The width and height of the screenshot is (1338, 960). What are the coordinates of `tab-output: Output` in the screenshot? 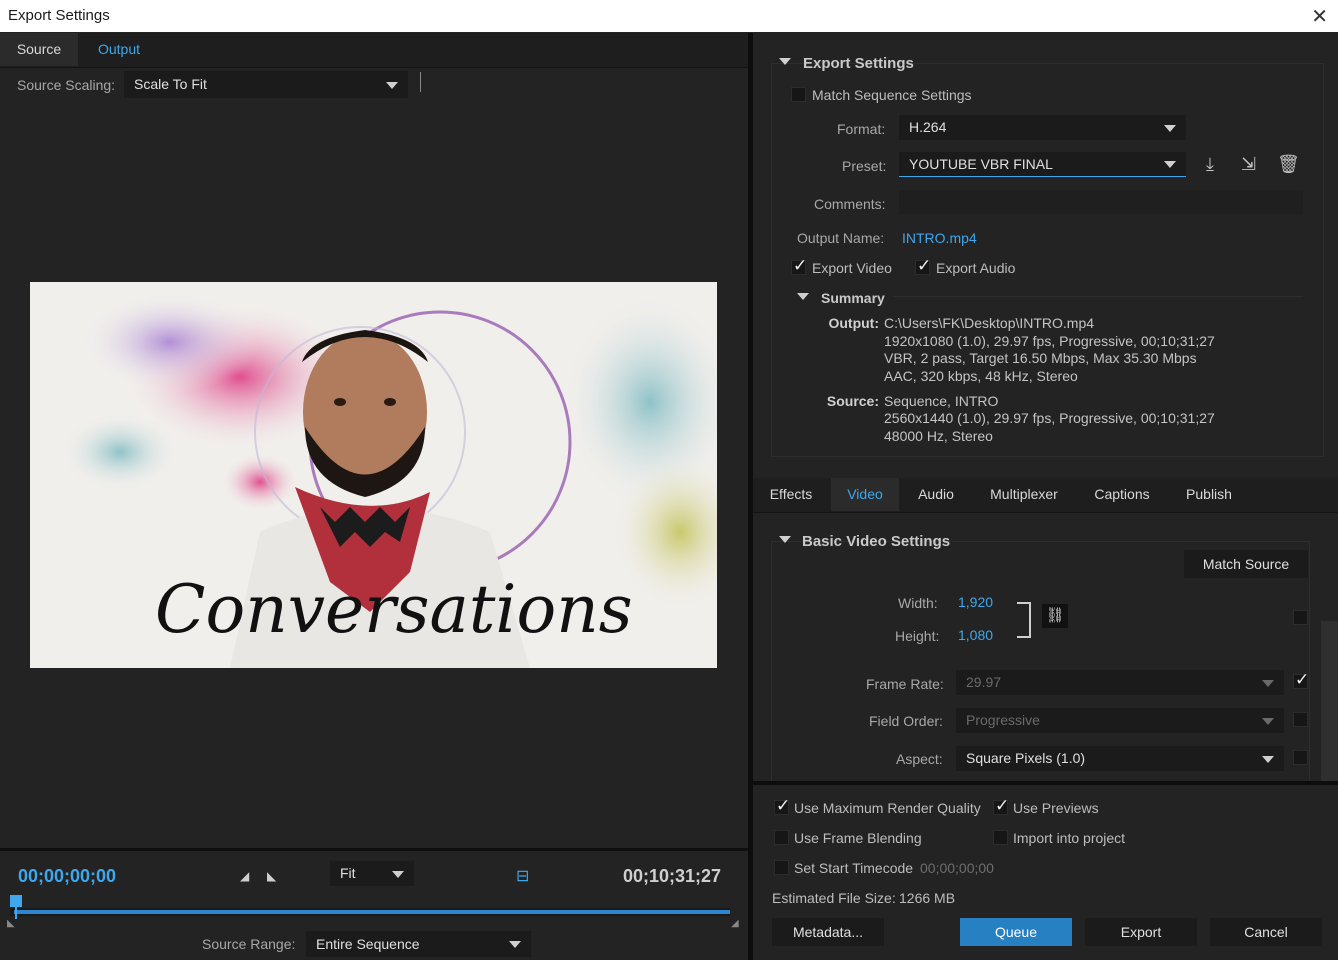 It's located at (119, 49).